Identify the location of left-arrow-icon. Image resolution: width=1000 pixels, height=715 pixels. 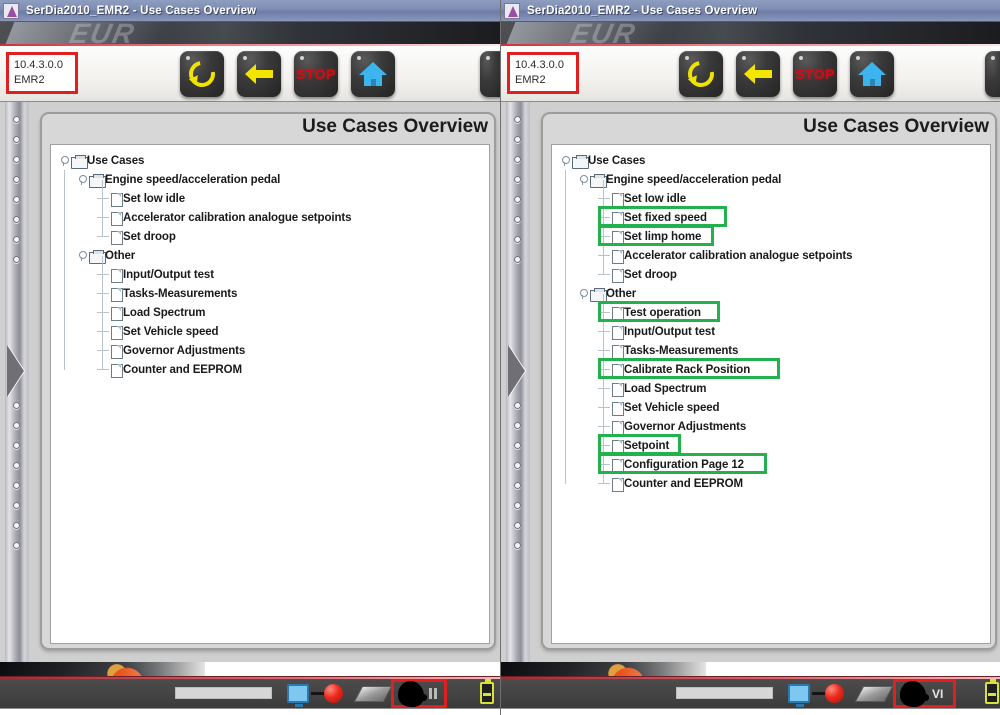
(259, 74).